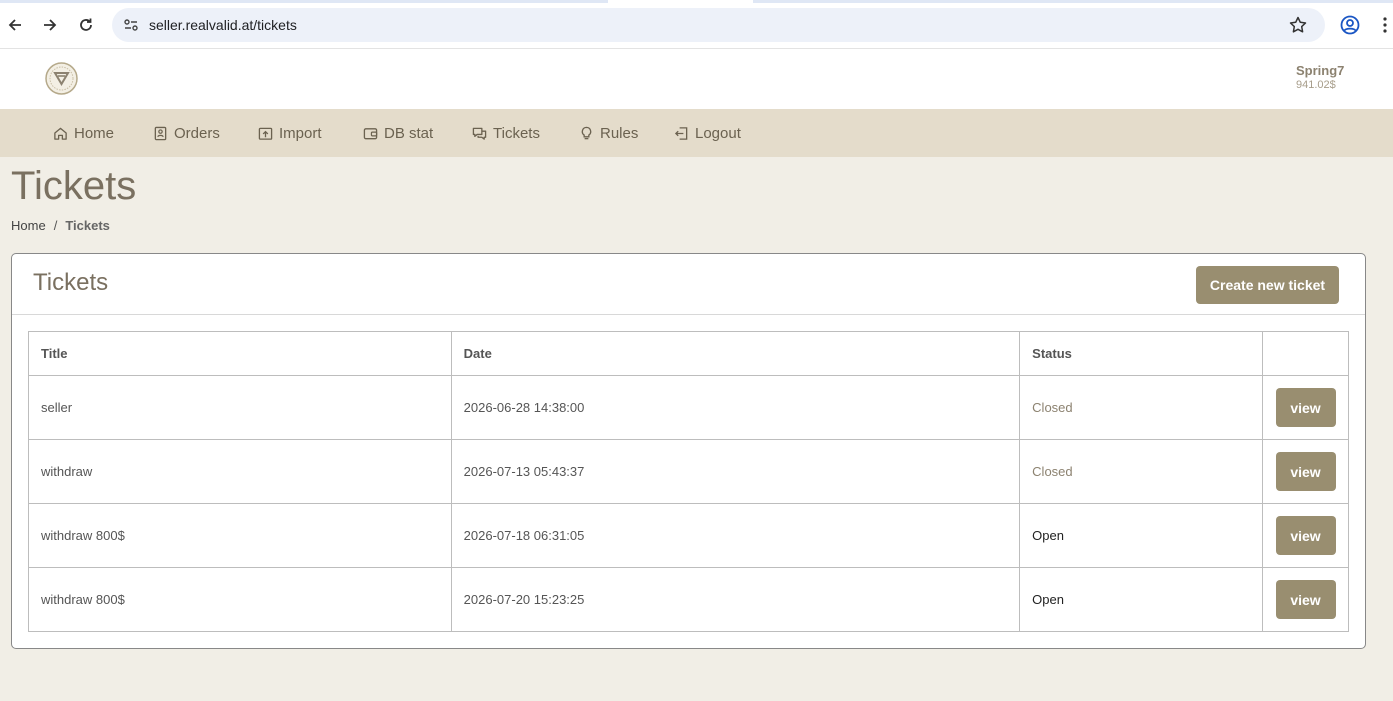  What do you see at coordinates (718, 133) in the screenshot?
I see `nav-item-label: Logout` at bounding box center [718, 133].